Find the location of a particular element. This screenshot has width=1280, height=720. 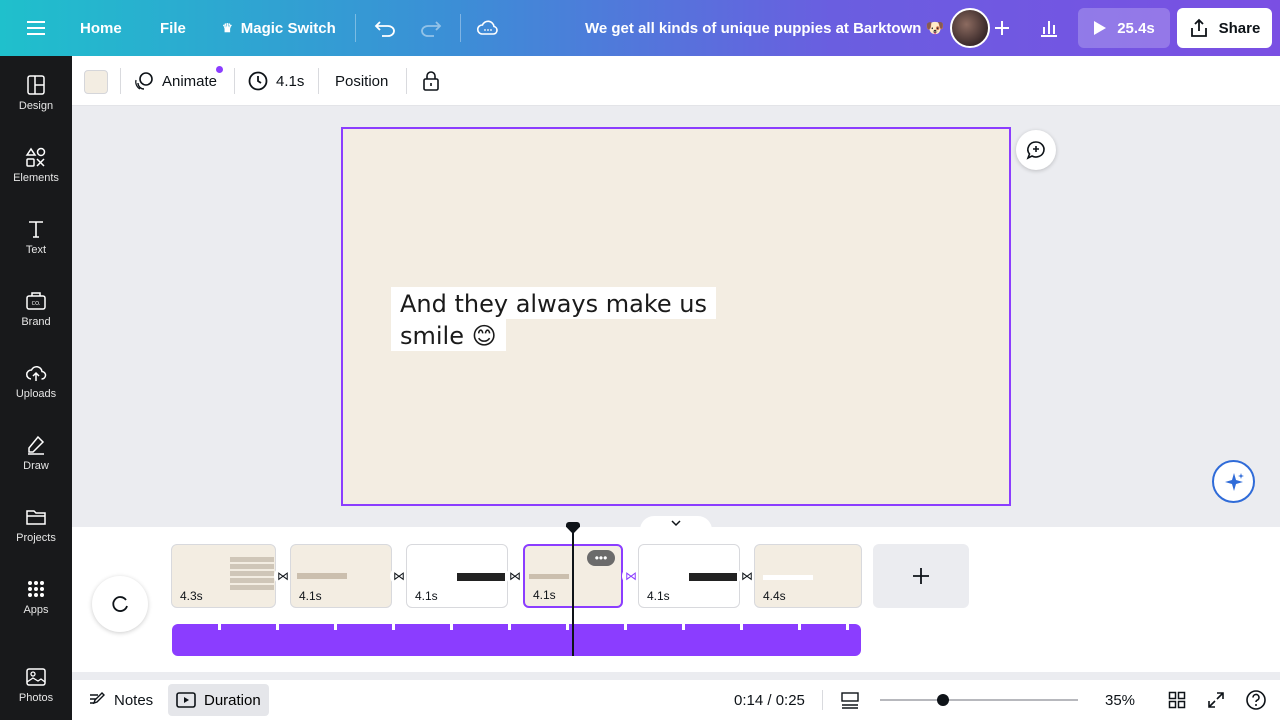

text-icon is located at coordinates (36, 229).